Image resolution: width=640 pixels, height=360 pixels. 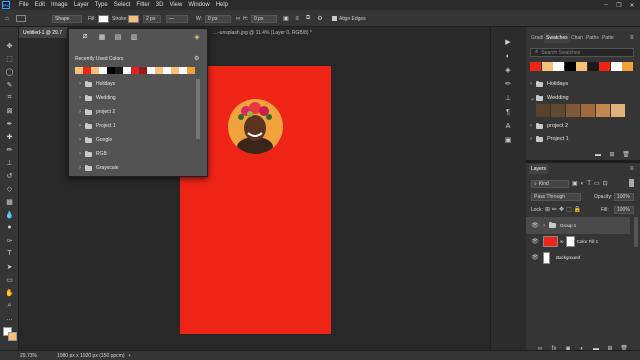 I want to click on new-group-icon: ▬, so click(x=598, y=154).